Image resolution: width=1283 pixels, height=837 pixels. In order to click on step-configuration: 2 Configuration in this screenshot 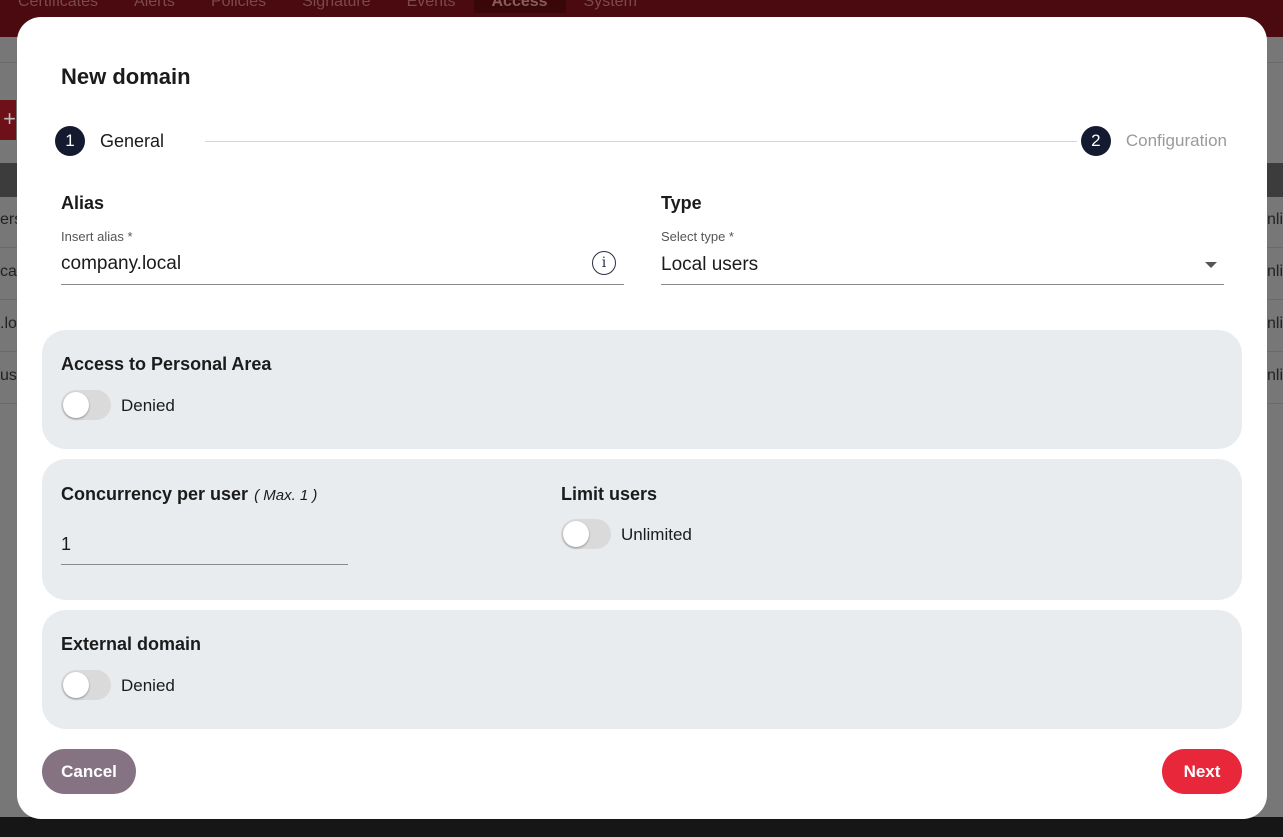, I will do `click(1151, 141)`.